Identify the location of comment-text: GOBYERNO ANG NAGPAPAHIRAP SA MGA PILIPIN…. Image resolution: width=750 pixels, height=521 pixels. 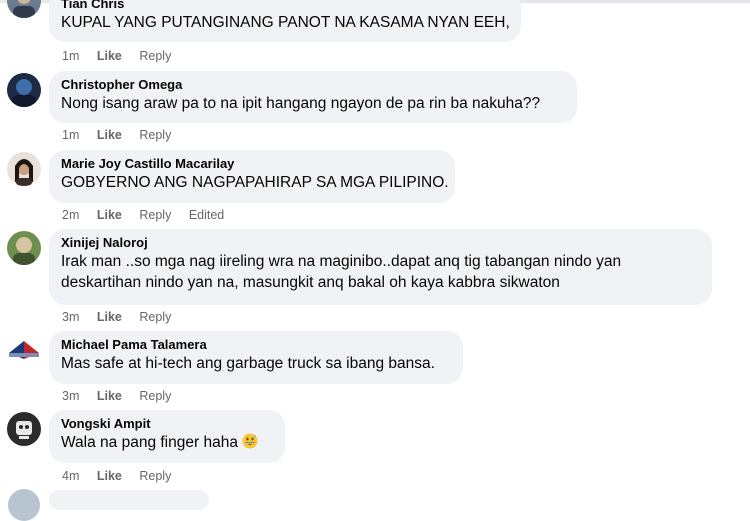
(255, 182).